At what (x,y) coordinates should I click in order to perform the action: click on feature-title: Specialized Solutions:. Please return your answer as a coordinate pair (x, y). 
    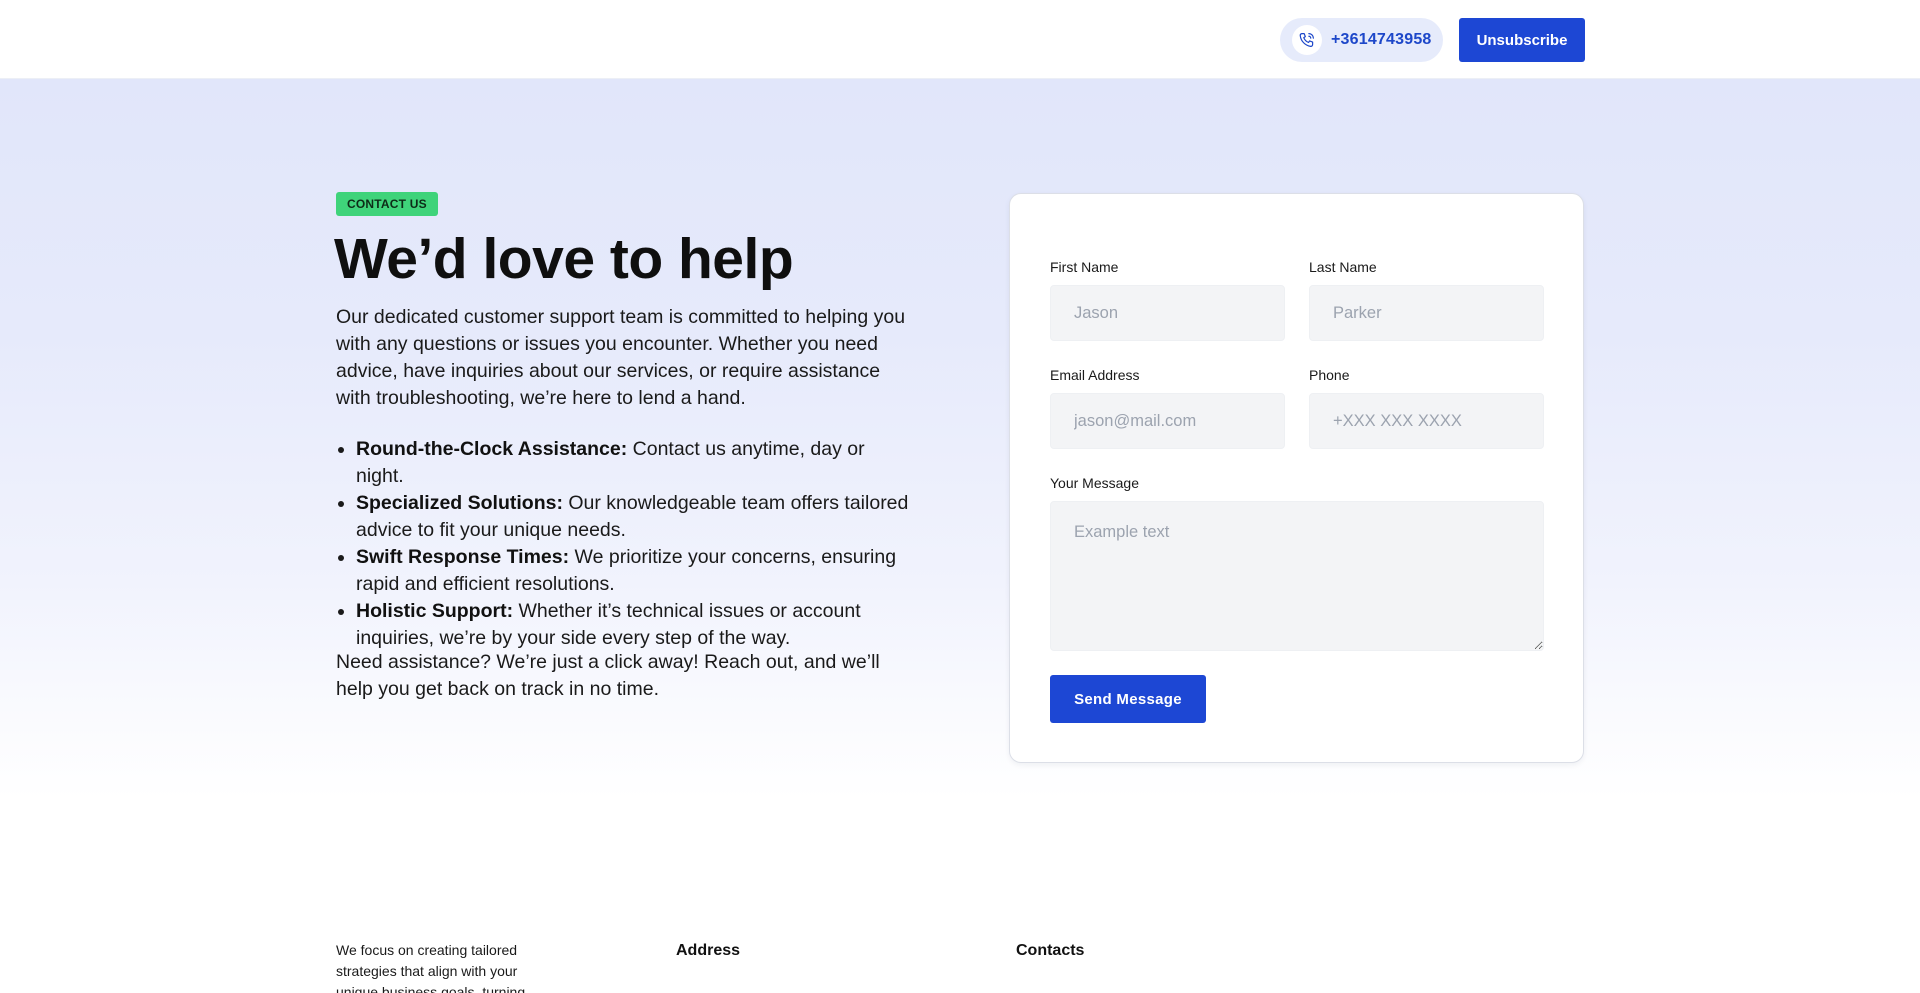
    Looking at the image, I should click on (459, 503).